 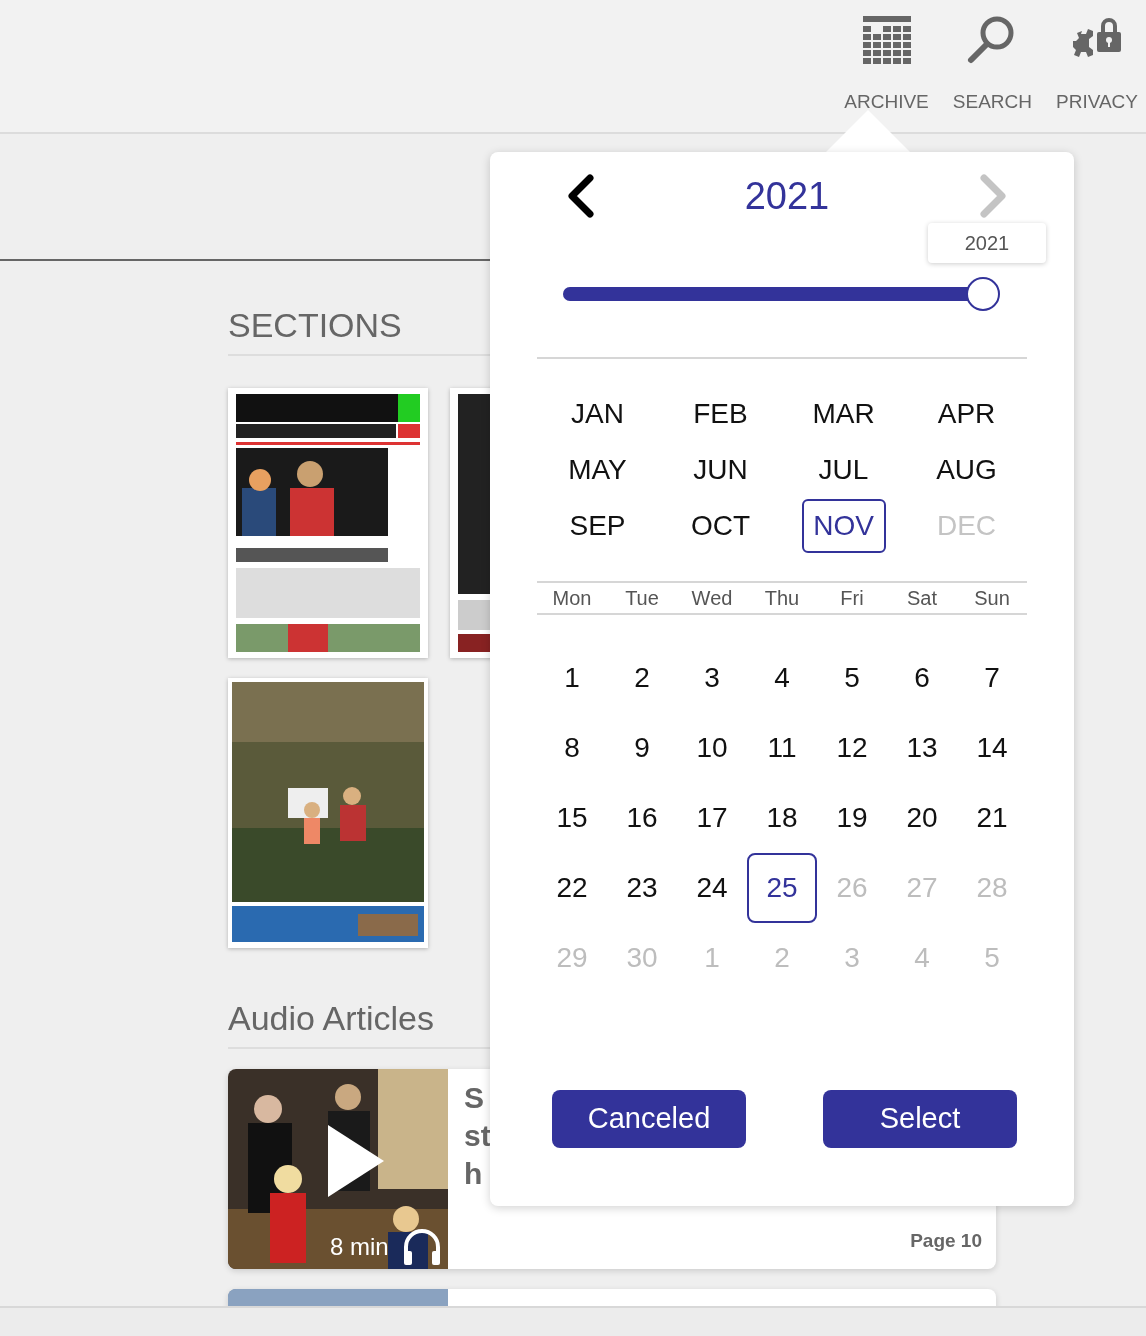 What do you see at coordinates (572, 598) in the screenshot?
I see `weekday-label: Mon` at bounding box center [572, 598].